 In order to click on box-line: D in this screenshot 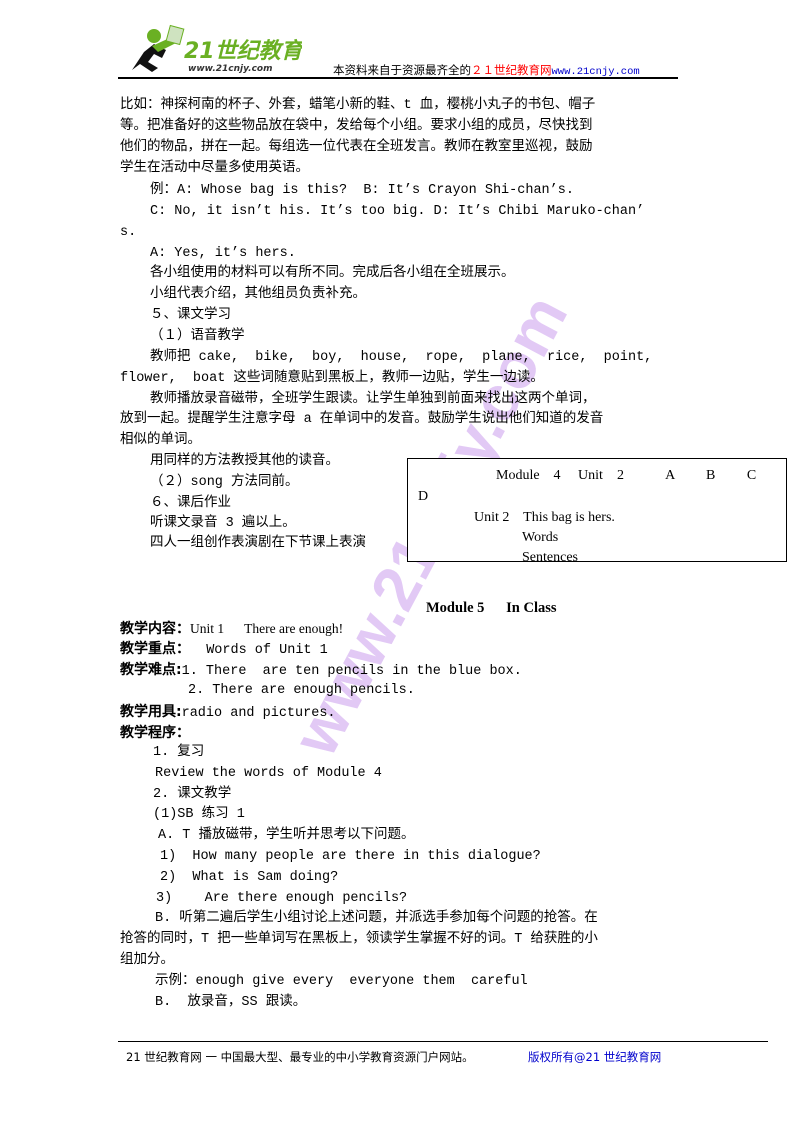, I will do `click(423, 496)`.